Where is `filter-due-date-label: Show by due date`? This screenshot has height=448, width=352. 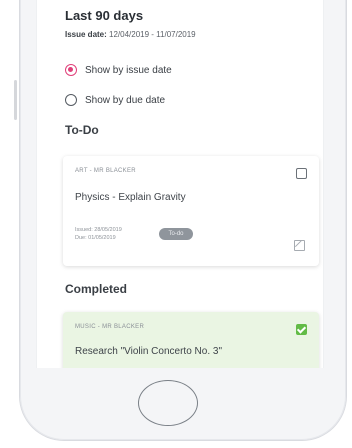
filter-due-date-label: Show by due date is located at coordinates (125, 100).